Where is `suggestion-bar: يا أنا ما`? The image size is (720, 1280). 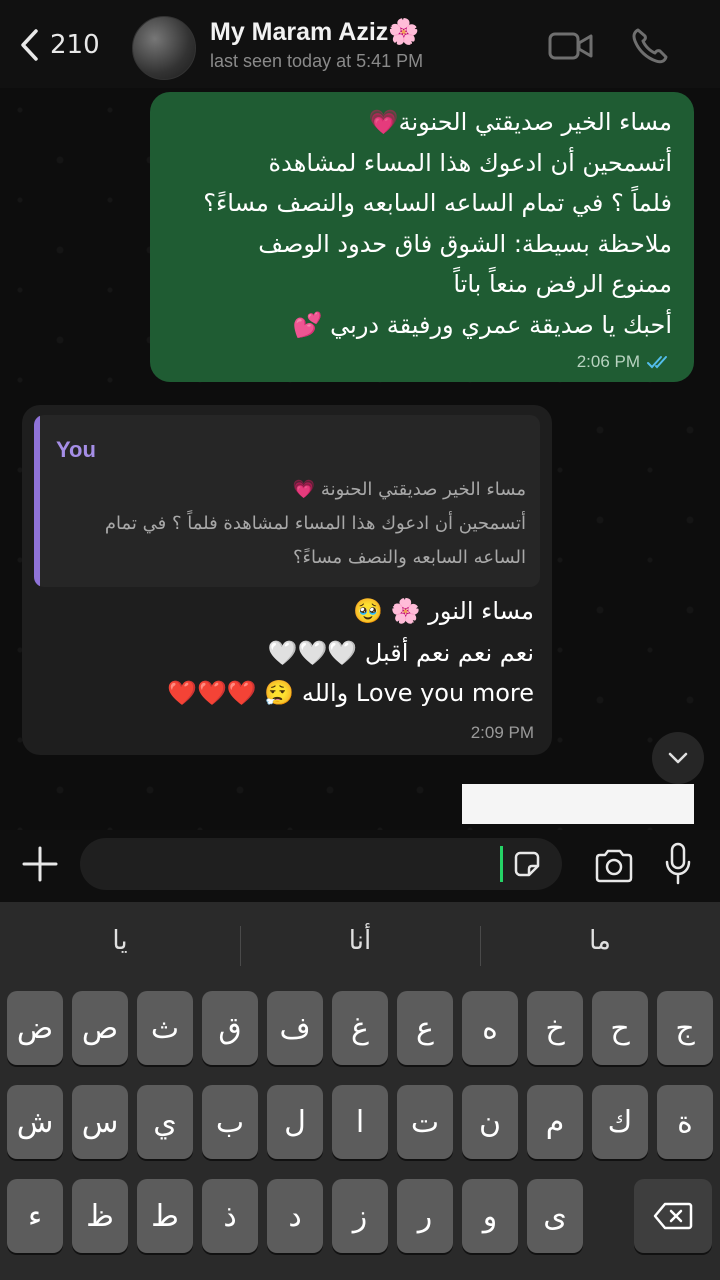 suggestion-bar: يا أنا ما is located at coordinates (360, 944).